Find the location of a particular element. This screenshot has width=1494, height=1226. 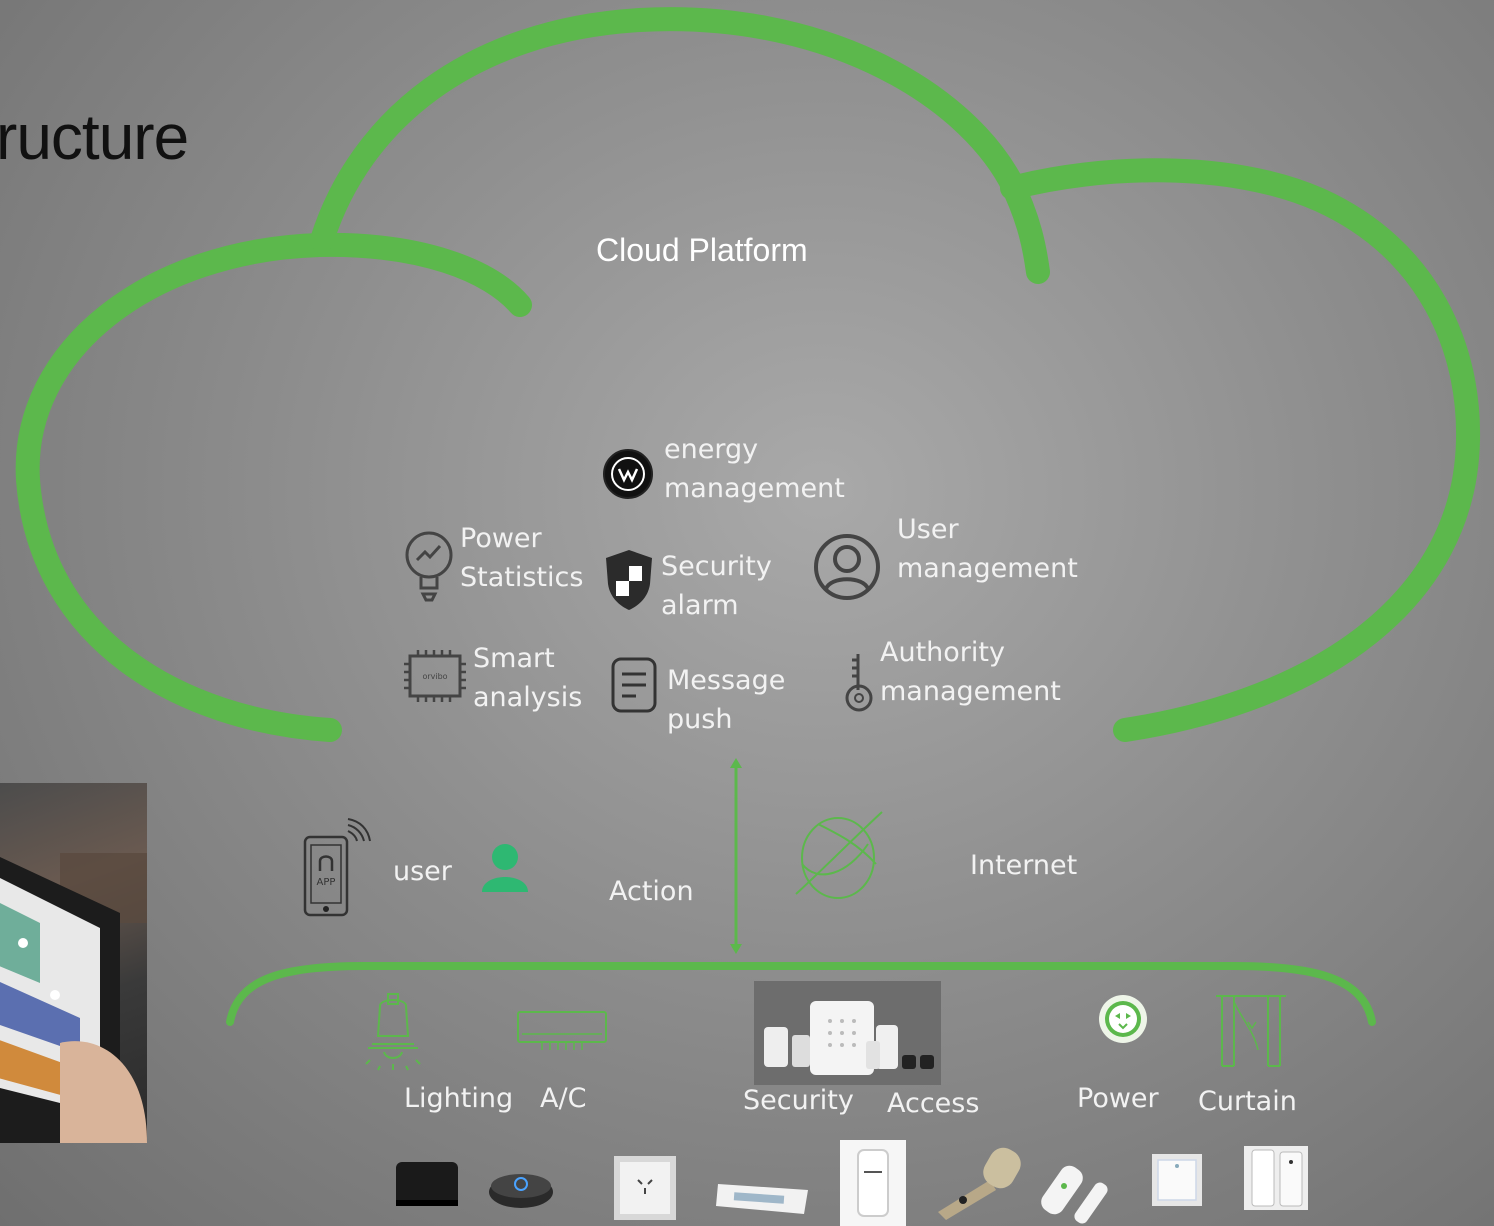

curtain-motor-device is located at coordinates (762, 1199).